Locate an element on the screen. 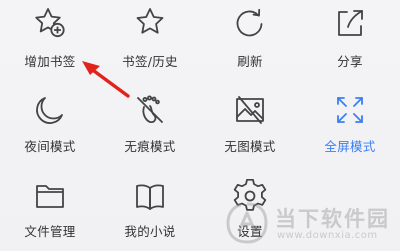  incognito-mode-button: 无痕模式 is located at coordinates (150, 122).